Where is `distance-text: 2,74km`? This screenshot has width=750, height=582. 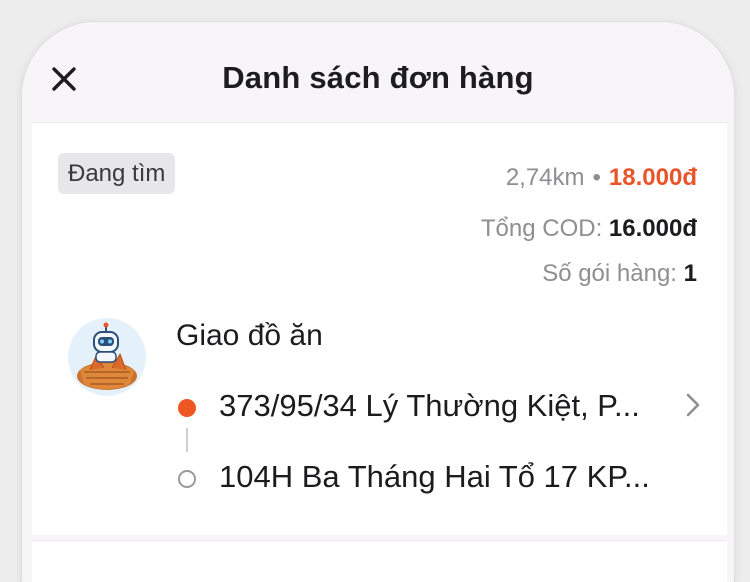
distance-text: 2,74km is located at coordinates (545, 177).